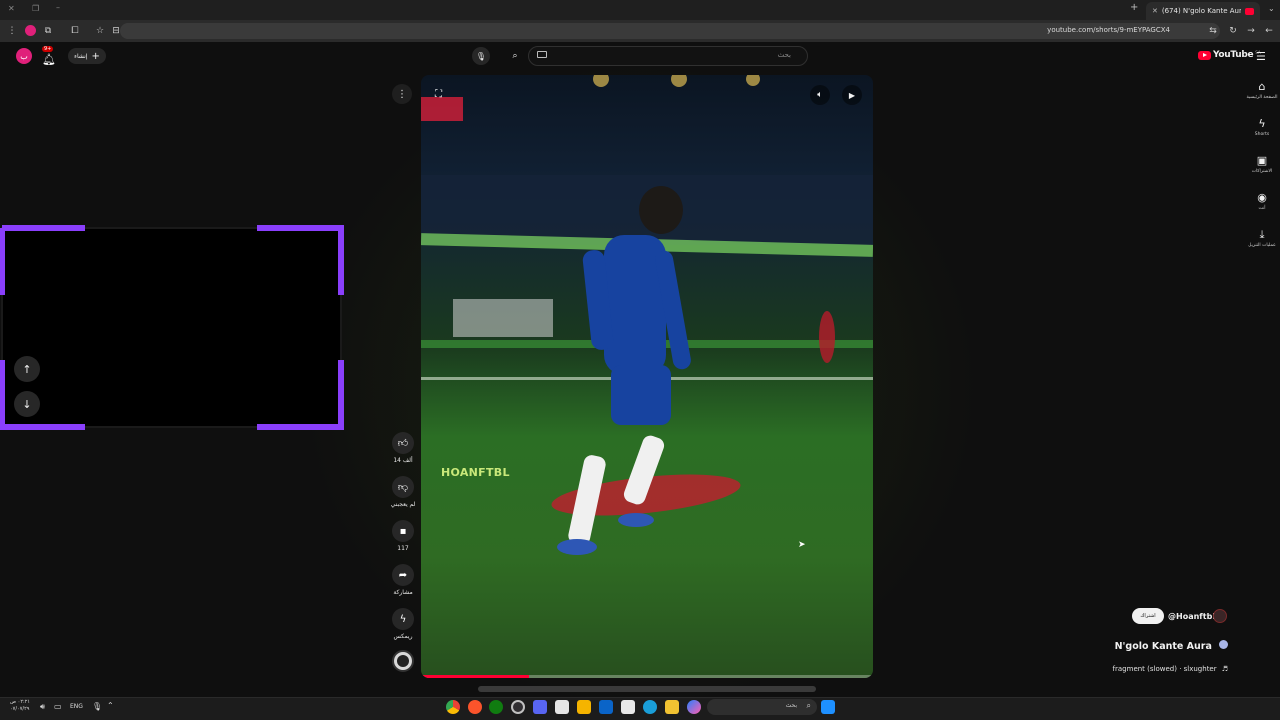 The width and height of the screenshot is (1280, 720). I want to click on extensions-icon: ⧉, so click(48, 31).